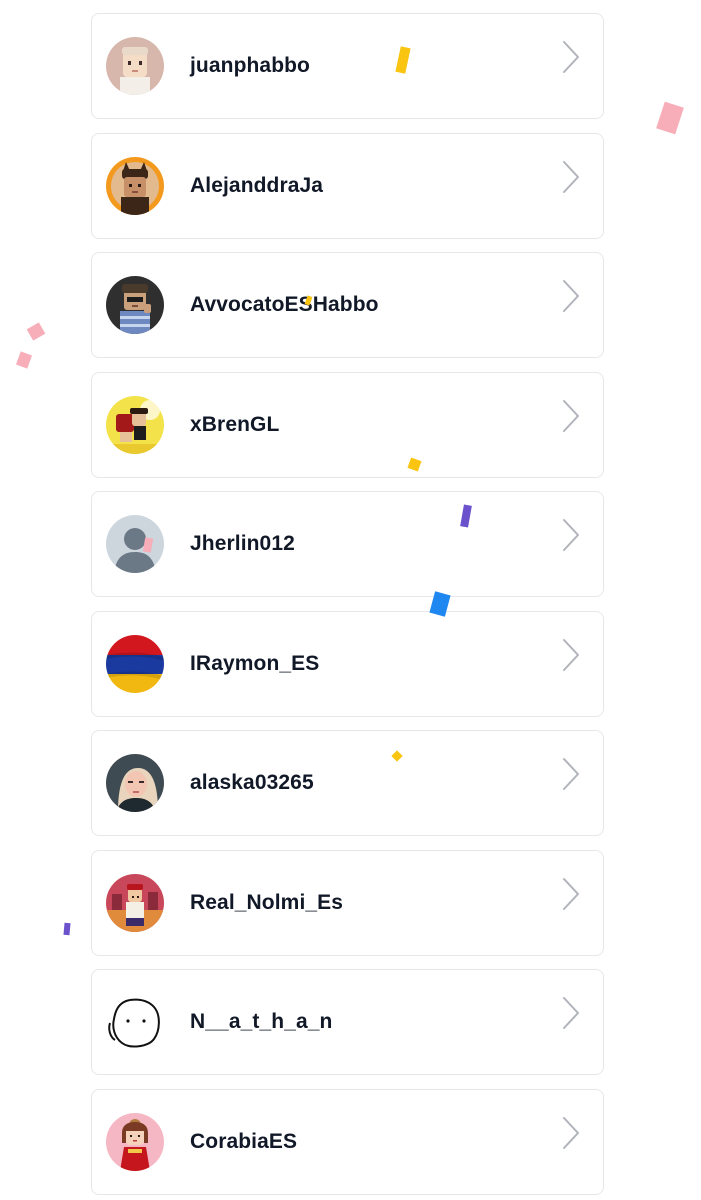 Image resolution: width=701 pixels, height=1200 pixels. What do you see at coordinates (347, 424) in the screenshot?
I see `user-card: xBrenGL` at bounding box center [347, 424].